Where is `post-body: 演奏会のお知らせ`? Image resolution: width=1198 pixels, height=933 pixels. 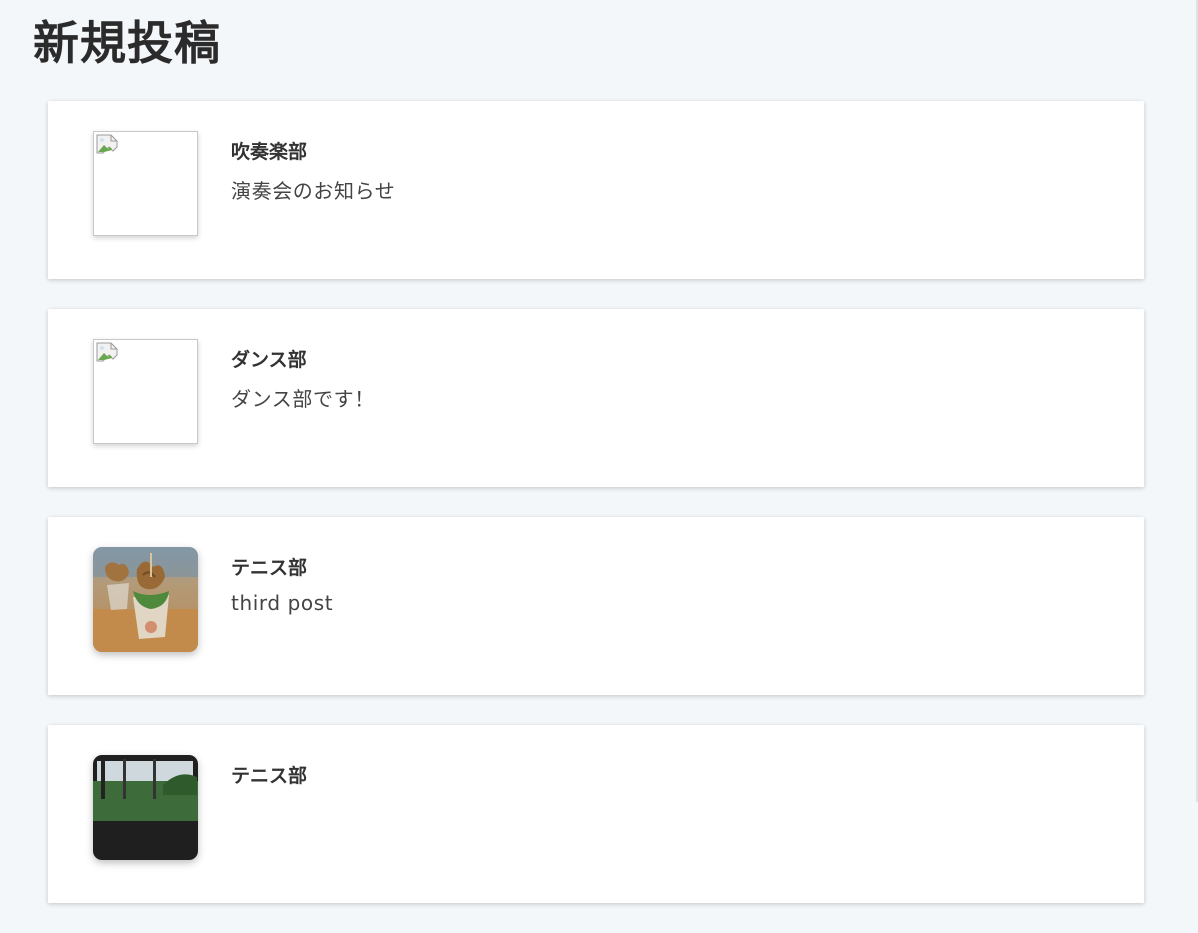 post-body: 演奏会のお知らせ is located at coordinates (313, 191).